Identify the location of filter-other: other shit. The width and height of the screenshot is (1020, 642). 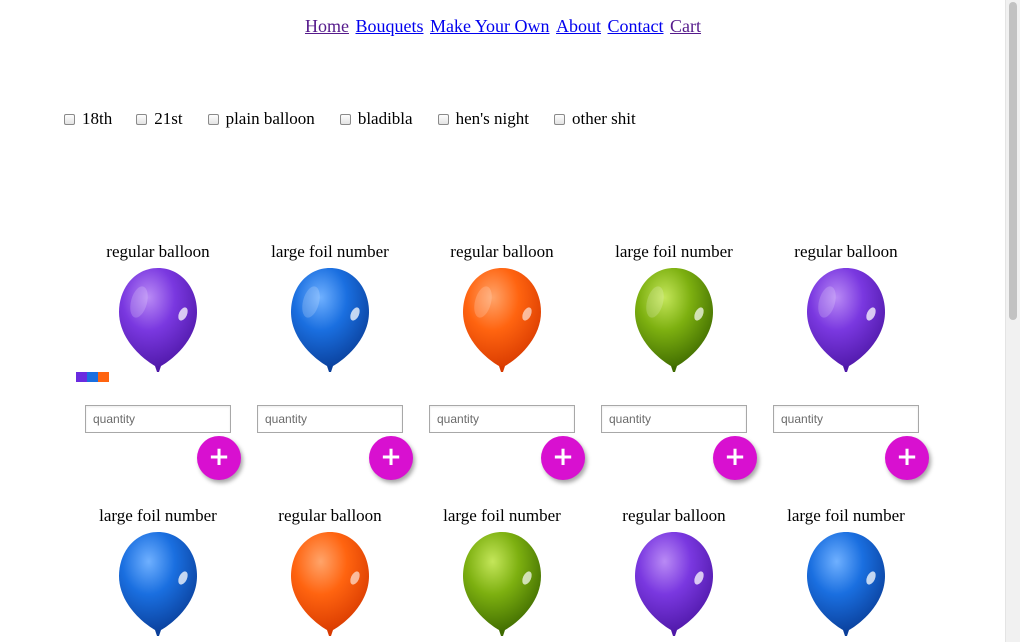
(595, 119).